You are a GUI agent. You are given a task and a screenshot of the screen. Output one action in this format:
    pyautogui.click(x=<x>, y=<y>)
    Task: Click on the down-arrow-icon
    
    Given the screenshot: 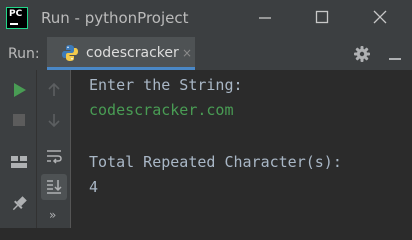 What is the action you would take?
    pyautogui.click(x=54, y=120)
    